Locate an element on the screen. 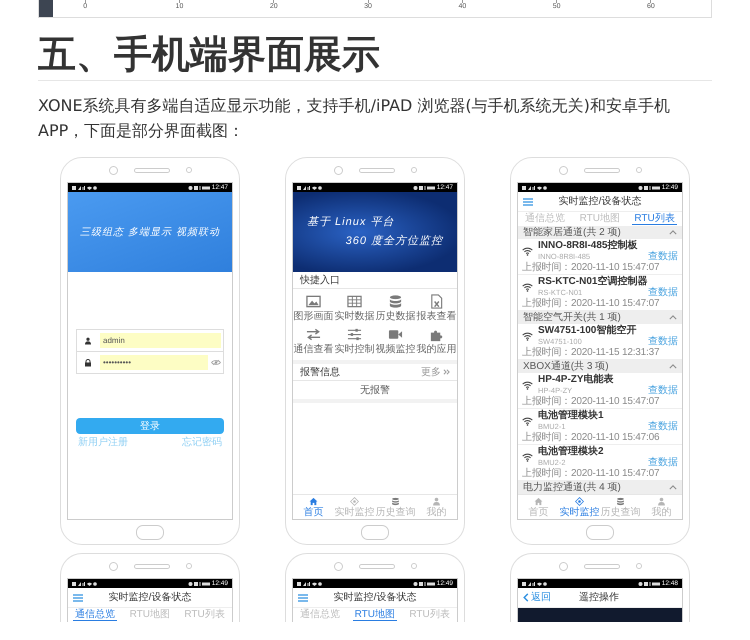 The height and width of the screenshot is (640, 750). report-time: 上报时间：2020-11-10 15:47:06 is located at coordinates (591, 437).